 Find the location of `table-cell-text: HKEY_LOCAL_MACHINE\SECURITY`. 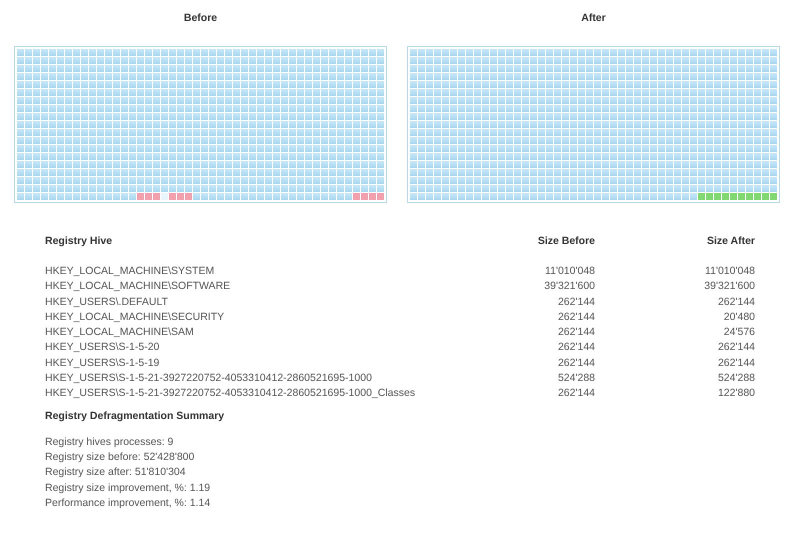

table-cell-text: HKEY_LOCAL_MACHINE\SECURITY is located at coordinates (135, 317).